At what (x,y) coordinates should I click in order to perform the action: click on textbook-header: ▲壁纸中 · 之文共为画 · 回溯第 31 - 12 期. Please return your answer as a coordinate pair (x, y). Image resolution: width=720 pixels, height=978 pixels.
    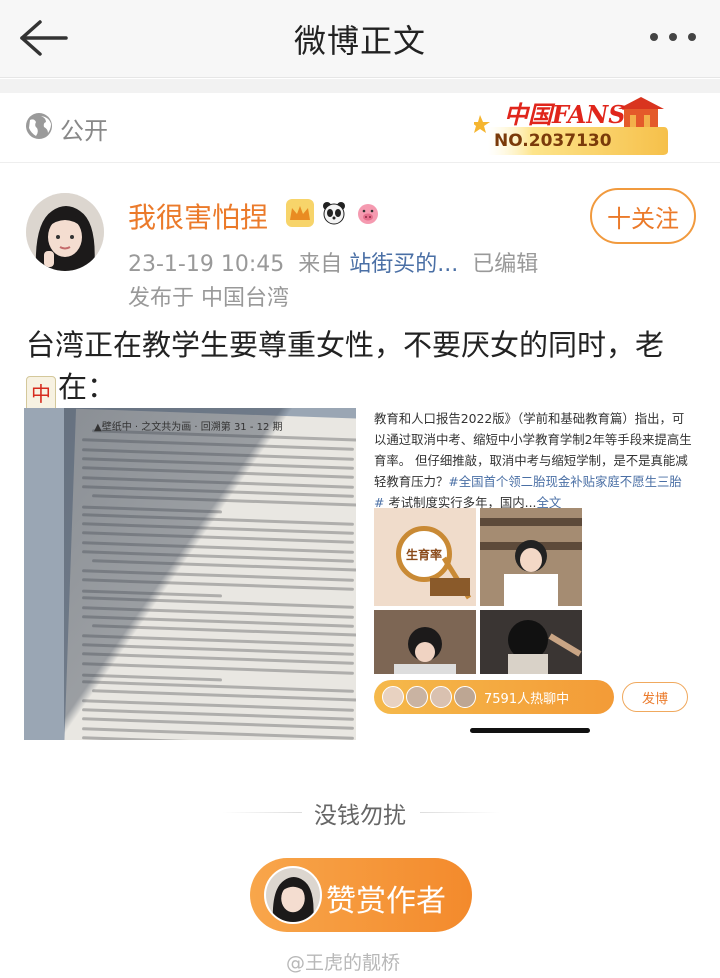
    Looking at the image, I should click on (188, 427).